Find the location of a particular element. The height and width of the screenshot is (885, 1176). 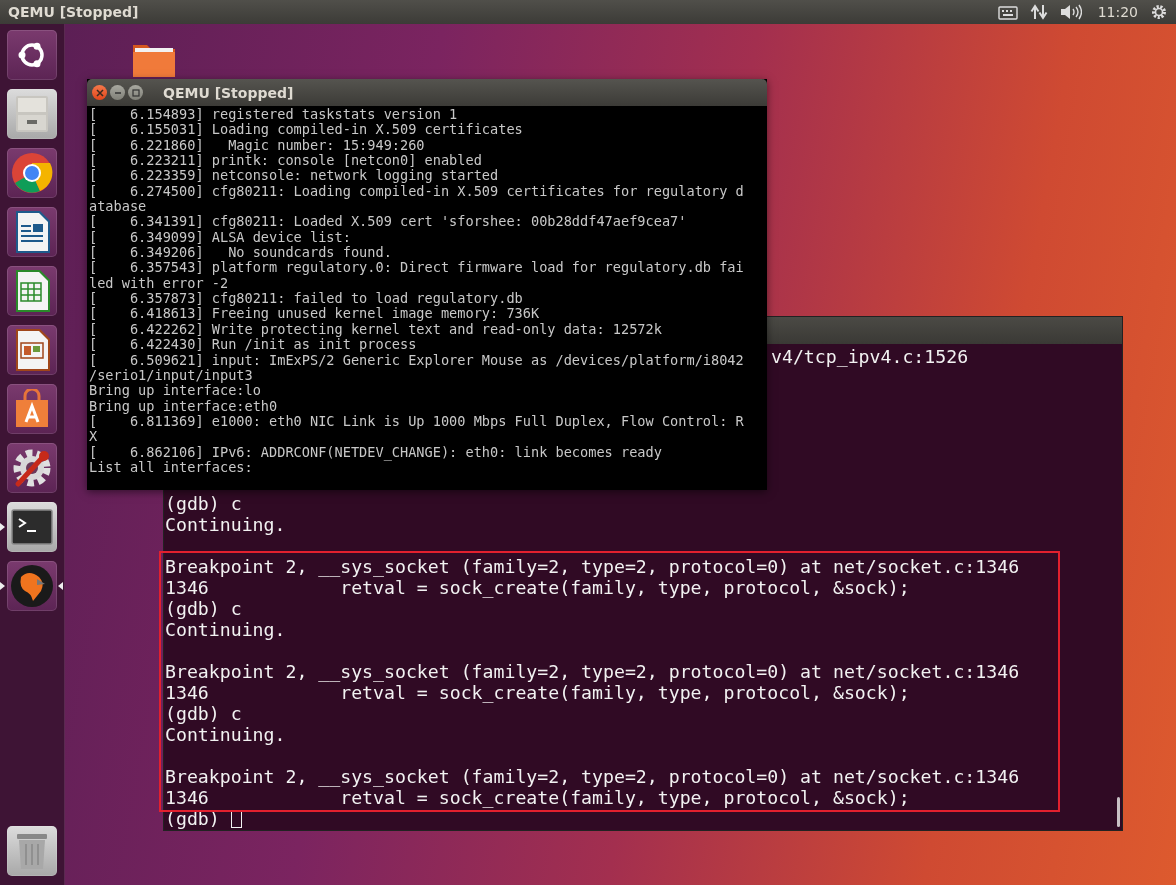

console-line: led with error -2 is located at coordinates (159, 283).